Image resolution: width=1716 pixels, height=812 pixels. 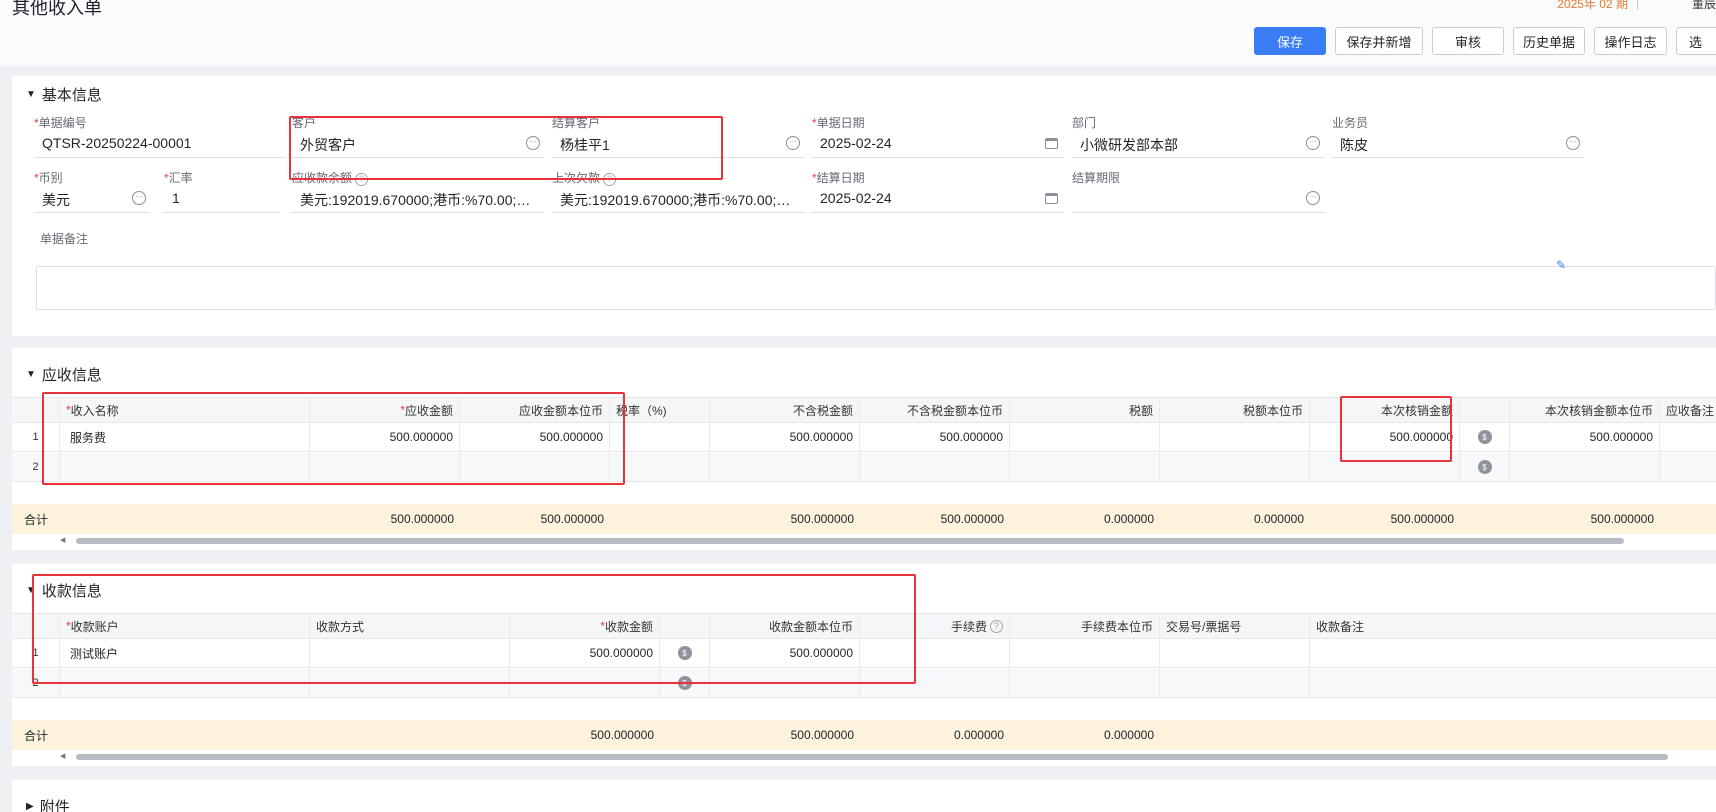 What do you see at coordinates (1468, 41) in the screenshot?
I see `audit-button: 审核` at bounding box center [1468, 41].